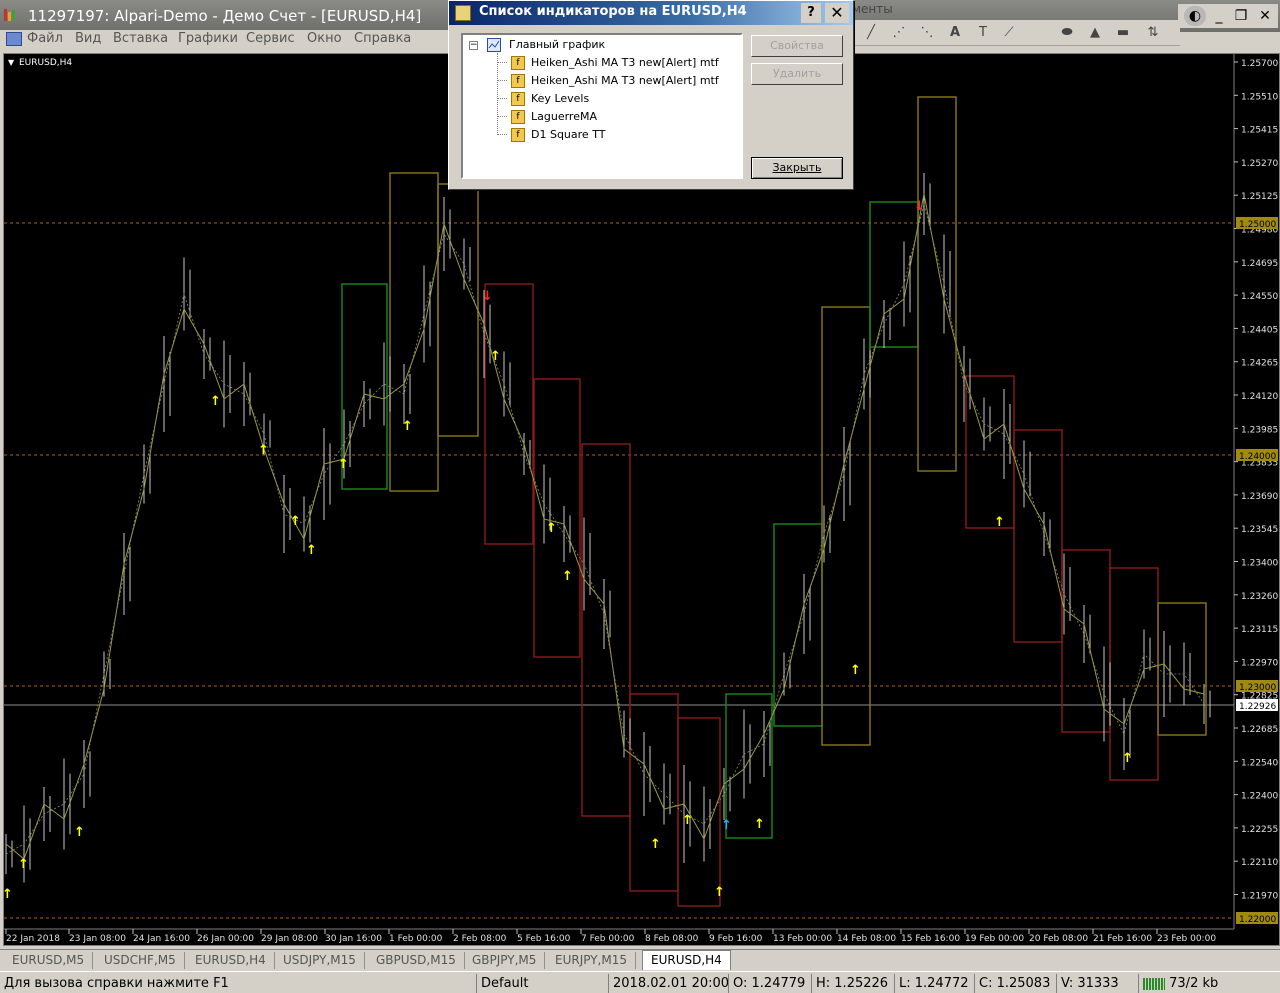  What do you see at coordinates (1259, 64) in the screenshot?
I see `price-label: 1.25700` at bounding box center [1259, 64].